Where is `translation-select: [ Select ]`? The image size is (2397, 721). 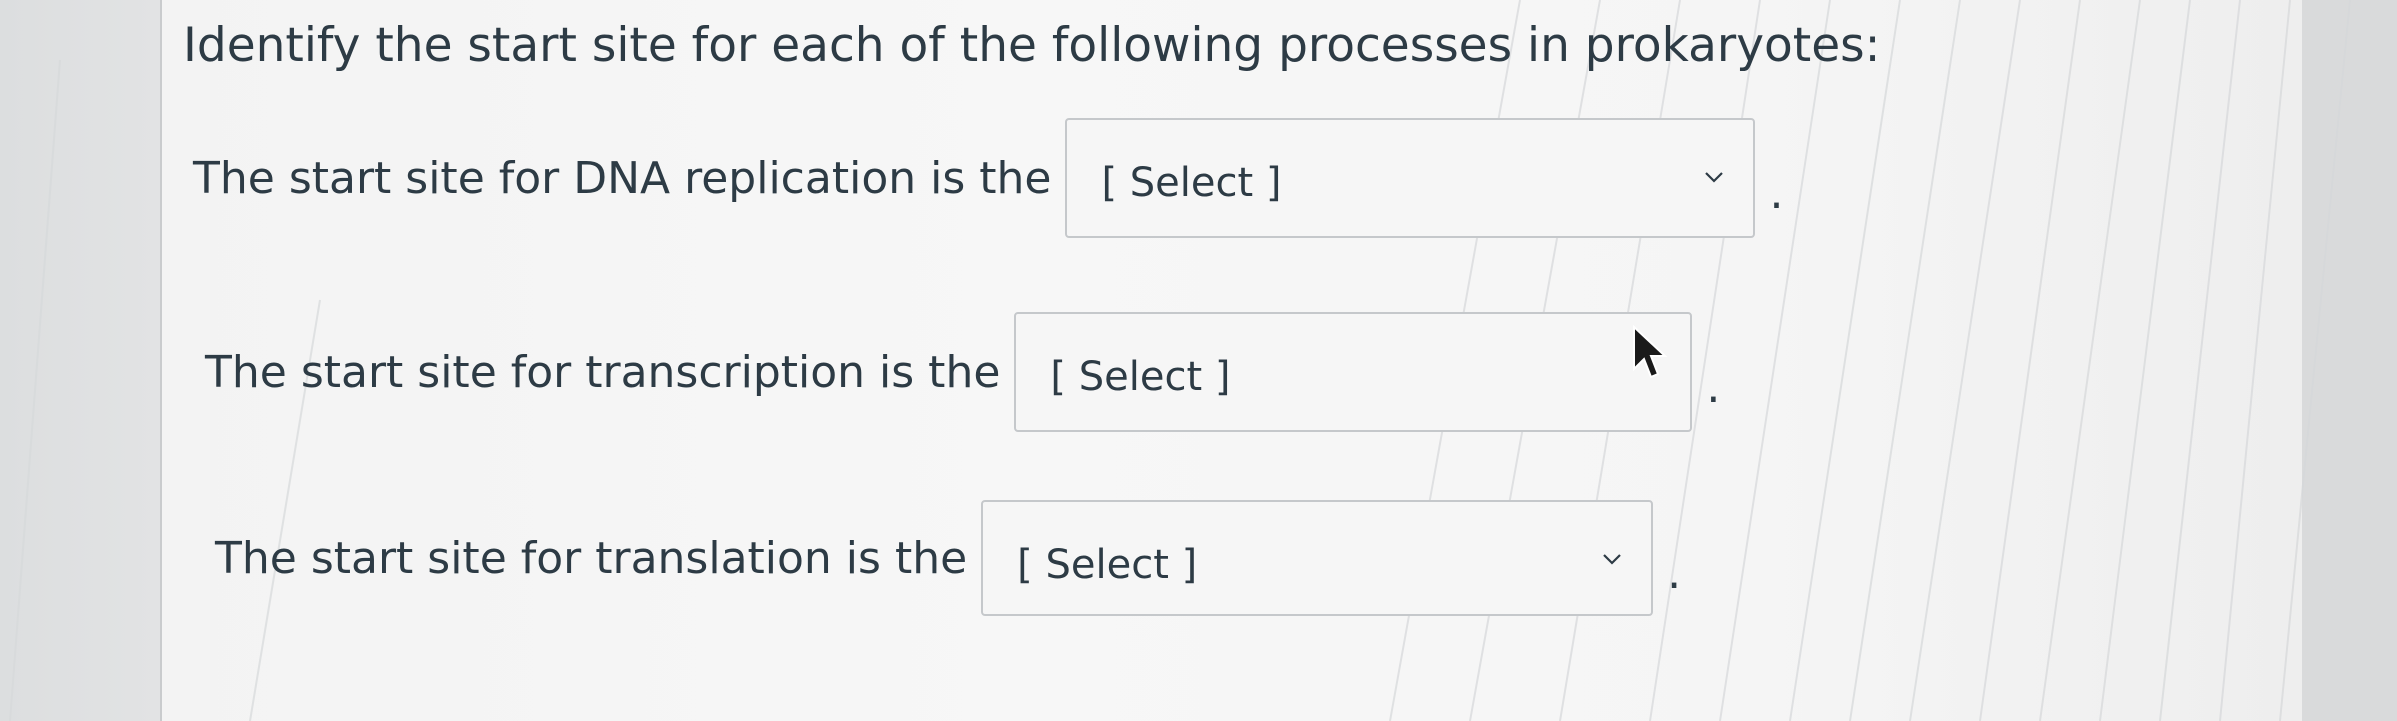 translation-select: [ Select ] is located at coordinates (1317, 558).